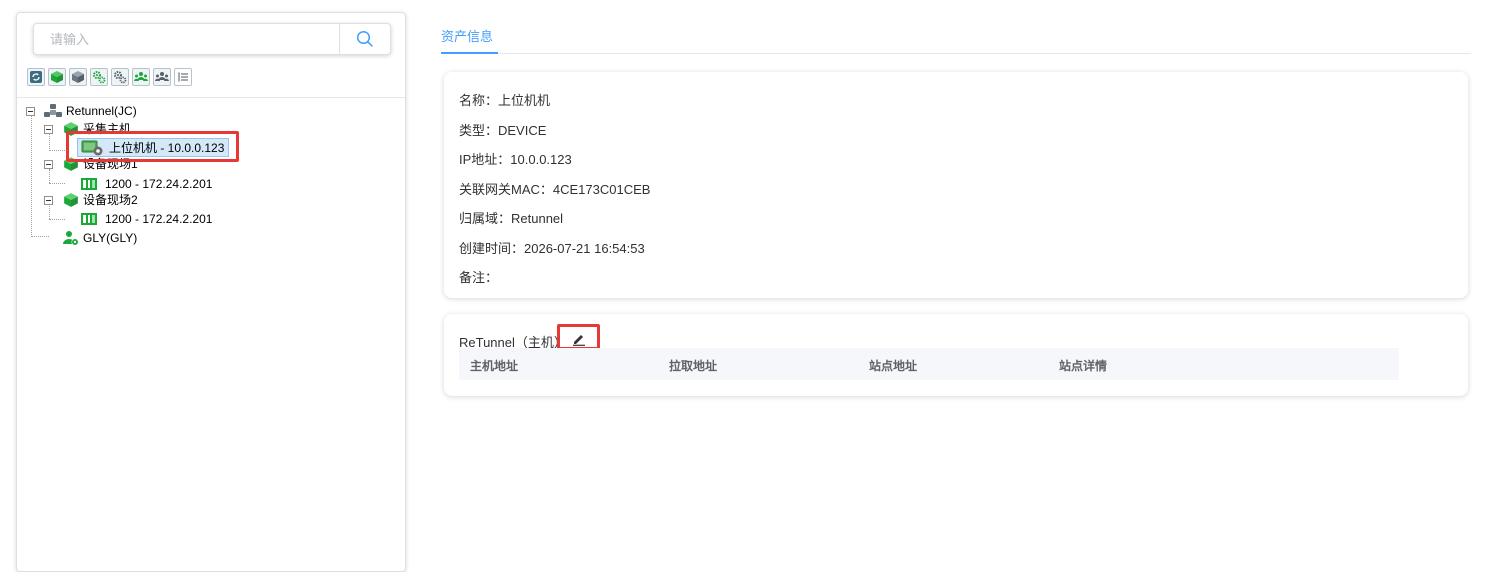  I want to click on retunnel-table-header: 主机地址 拉取地址 站点地址 站点详情, so click(929, 364).